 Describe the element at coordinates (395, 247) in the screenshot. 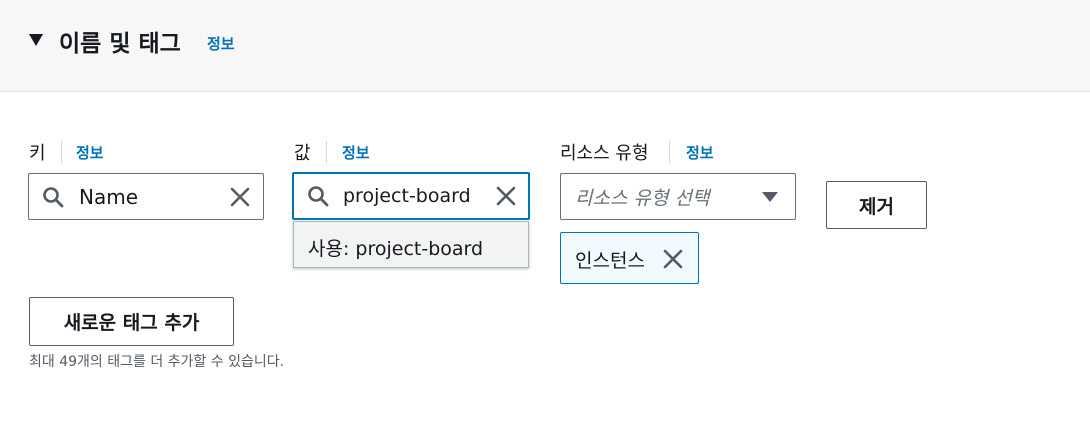

I see `value-suggestion-option: 사용: project-board` at that location.